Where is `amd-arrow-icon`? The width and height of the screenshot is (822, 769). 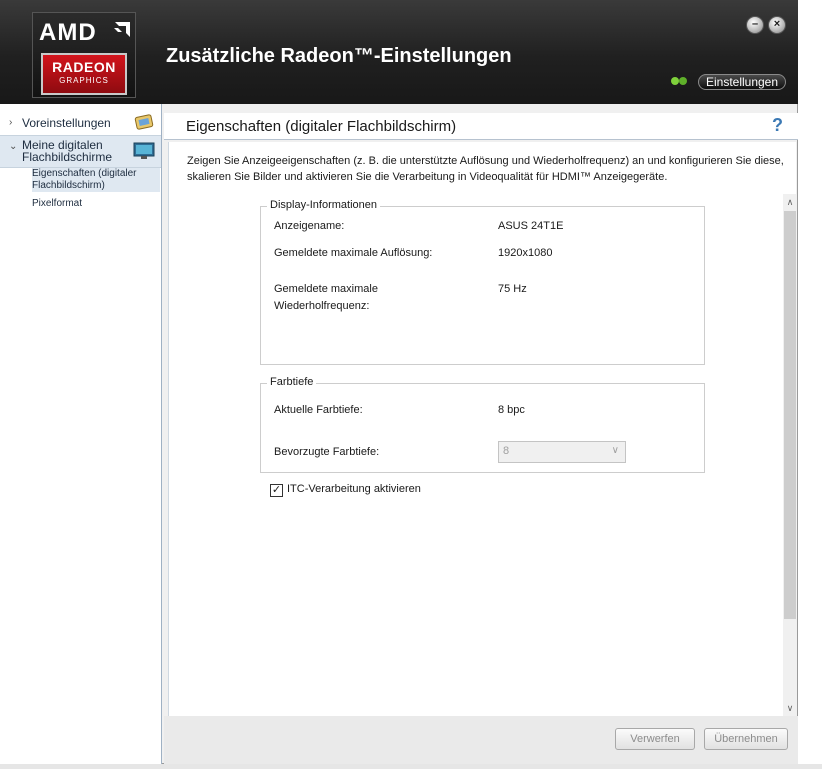 amd-arrow-icon is located at coordinates (122, 29).